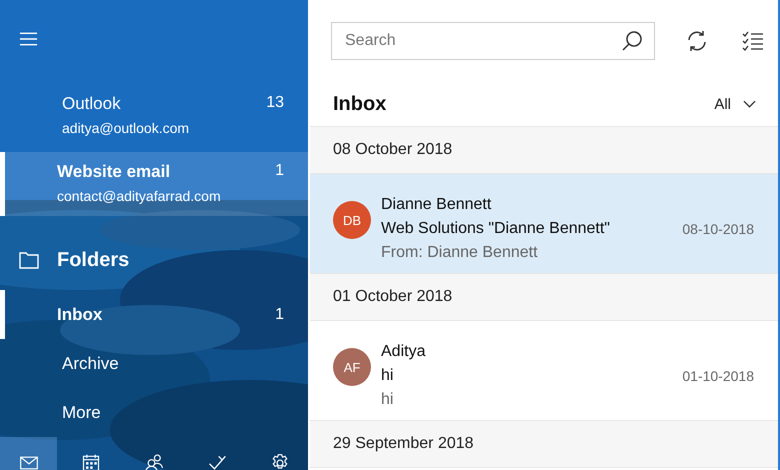 The height and width of the screenshot is (470, 780). I want to click on check-pen-icon, so click(216, 461).